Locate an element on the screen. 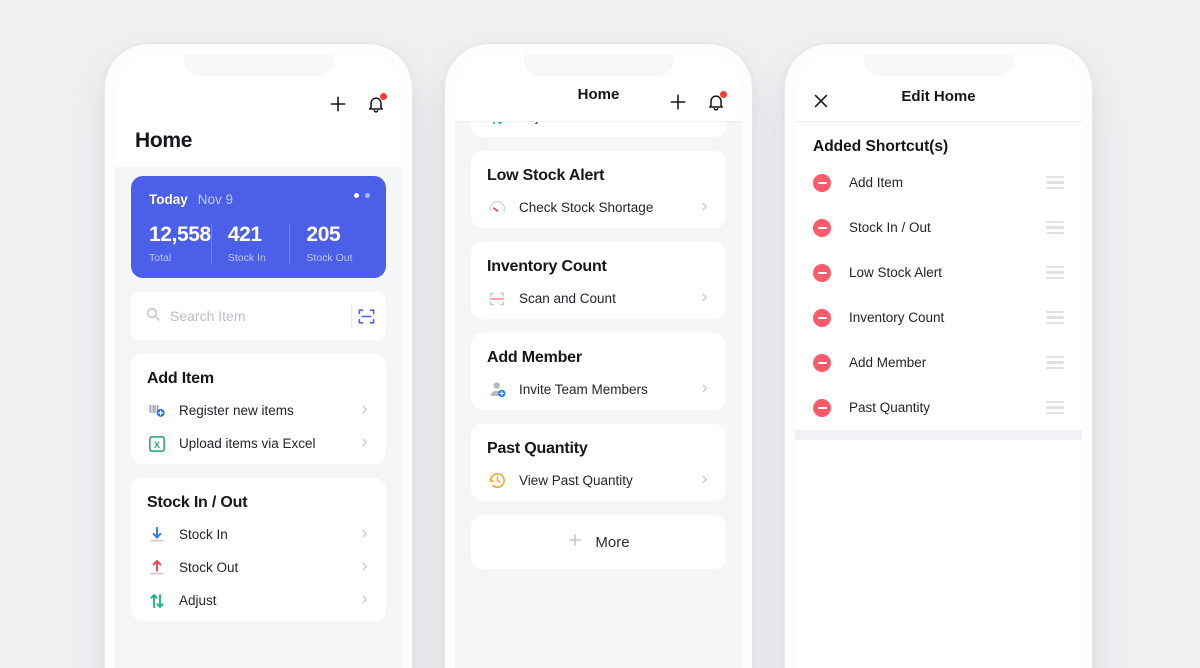 The image size is (1200, 668). row-label: Scan and Count is located at coordinates (567, 298).